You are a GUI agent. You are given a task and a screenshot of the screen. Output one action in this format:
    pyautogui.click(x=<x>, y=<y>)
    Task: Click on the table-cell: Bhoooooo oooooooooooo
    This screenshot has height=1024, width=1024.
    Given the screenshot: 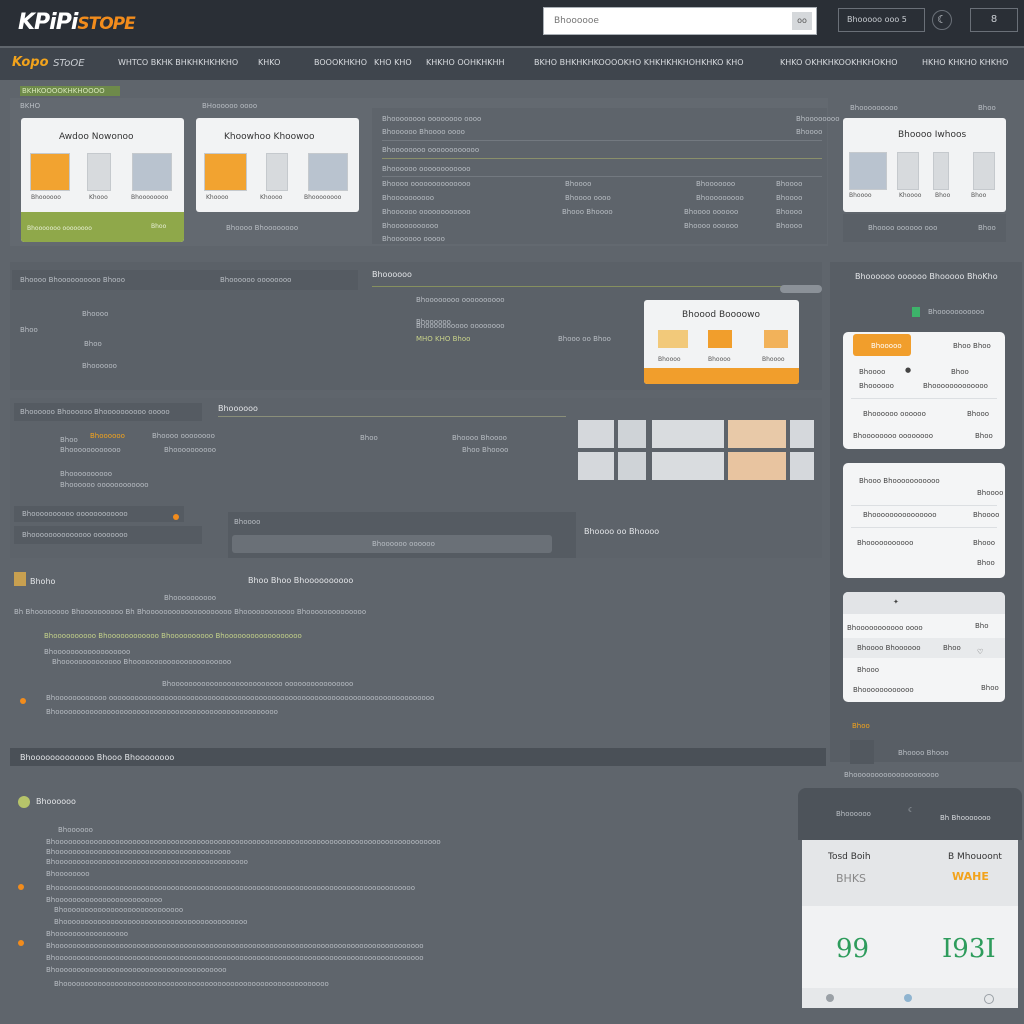 What is the action you would take?
    pyautogui.click(x=426, y=169)
    